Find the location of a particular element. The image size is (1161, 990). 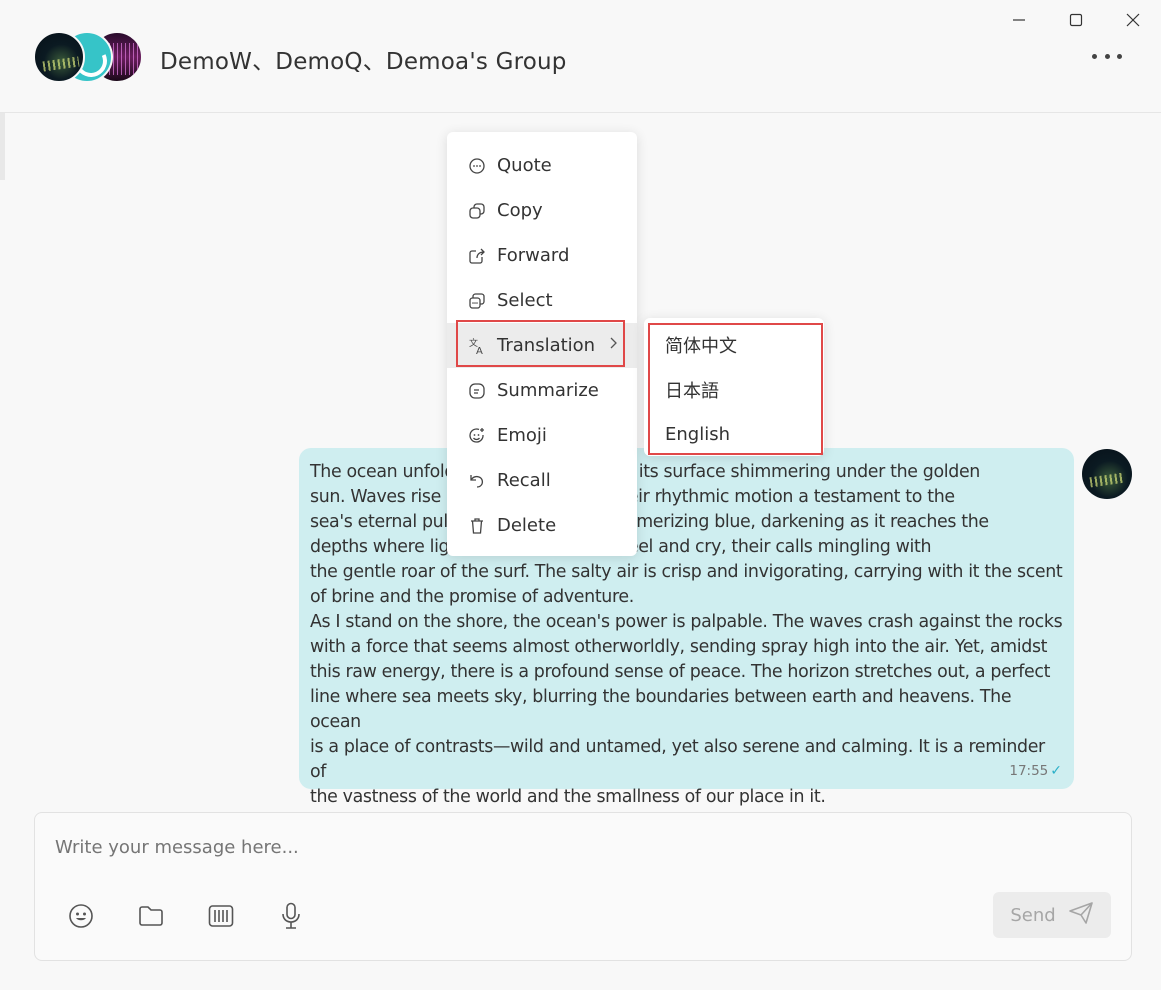

menu-item-quote: Quote is located at coordinates (542, 165).